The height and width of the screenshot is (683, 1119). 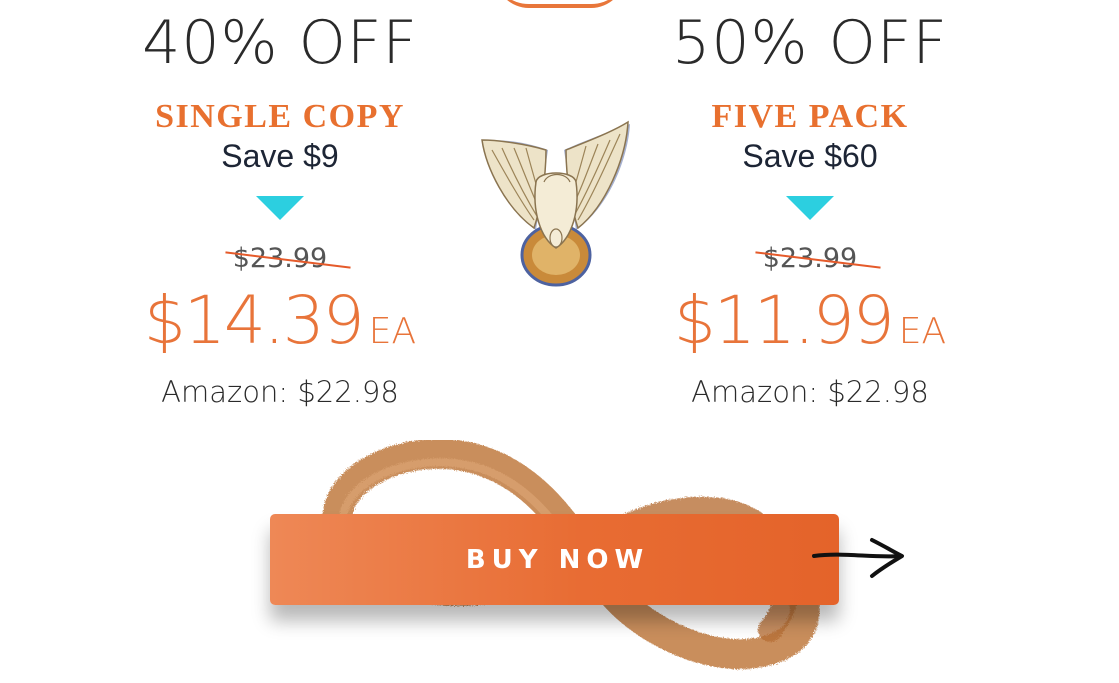 I want to click on sale-price: $11.99, so click(x=784, y=320).